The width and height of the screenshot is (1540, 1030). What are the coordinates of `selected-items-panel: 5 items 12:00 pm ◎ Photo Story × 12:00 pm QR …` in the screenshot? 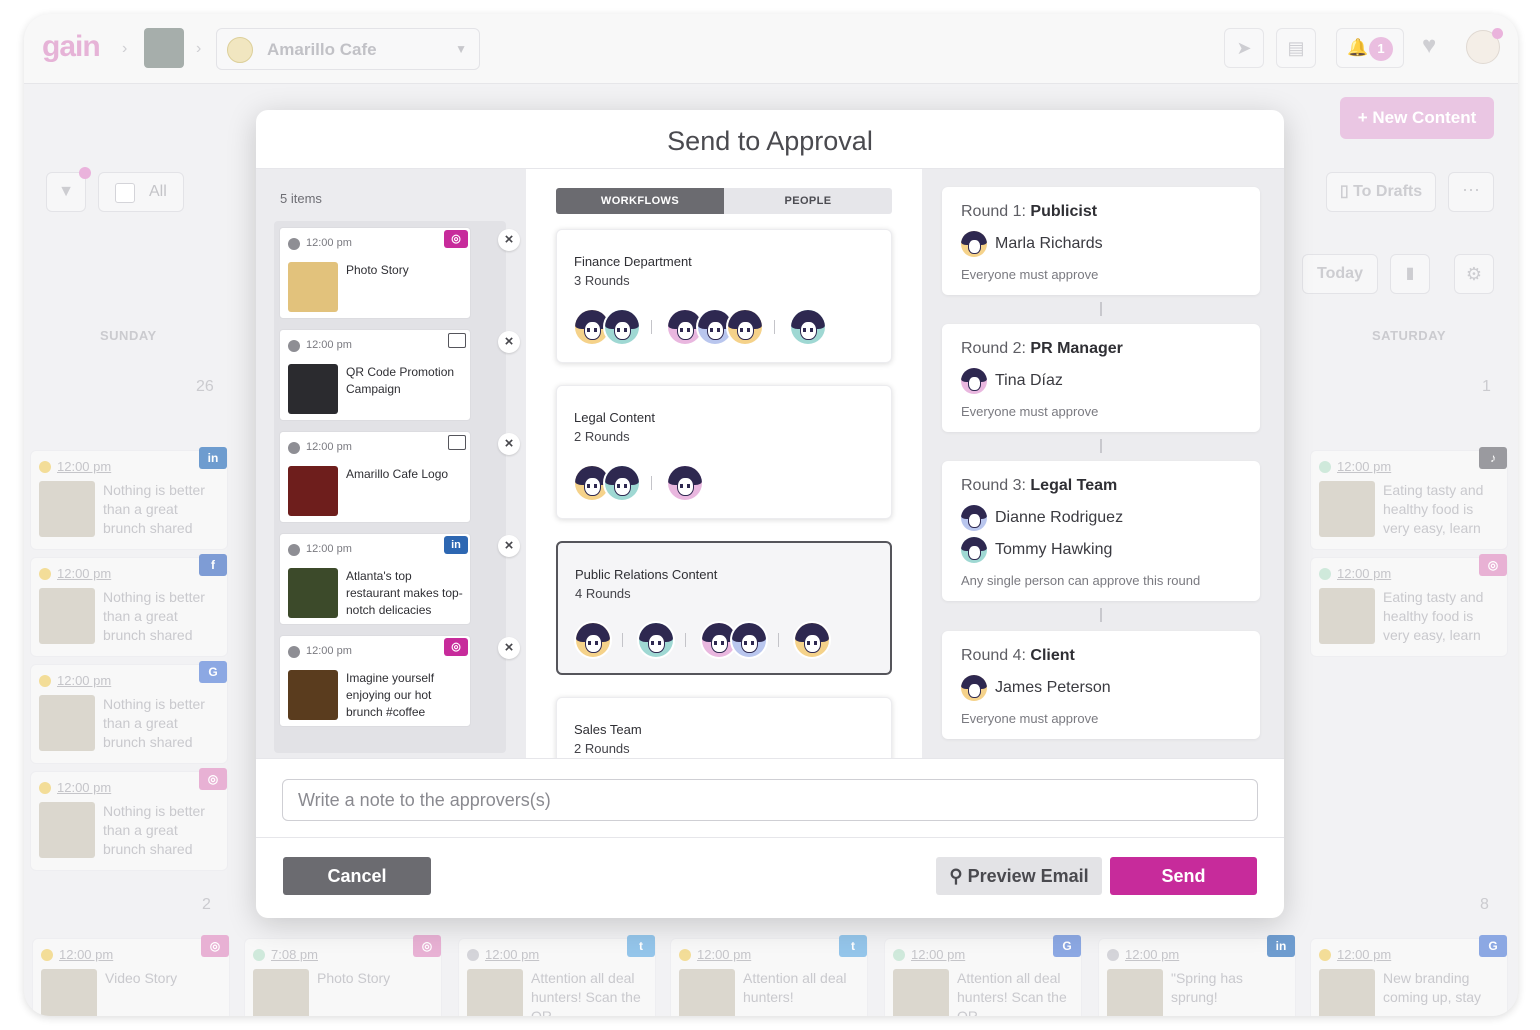 It's located at (391, 463).